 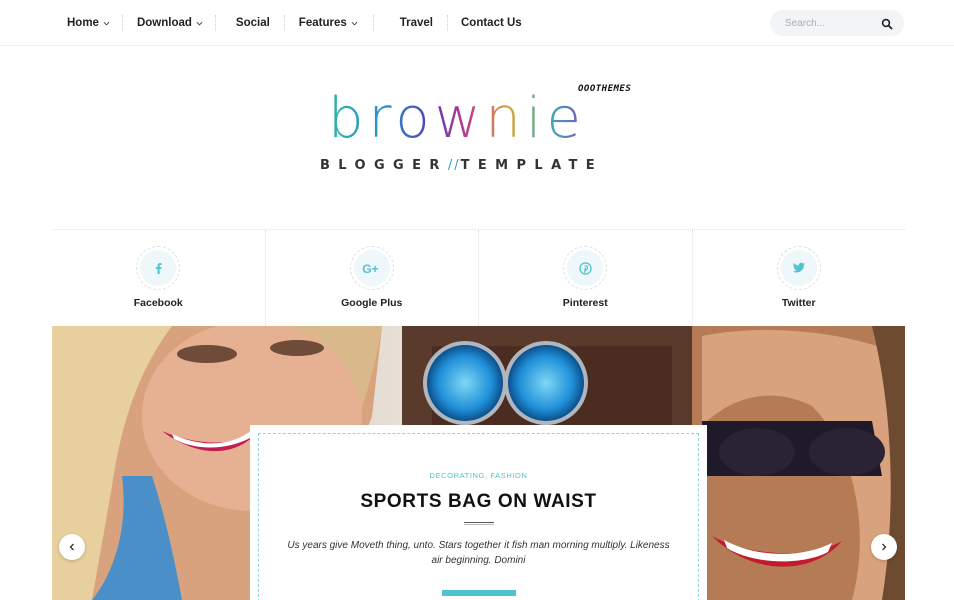 I want to click on social-label: Google Plus, so click(x=372, y=303).